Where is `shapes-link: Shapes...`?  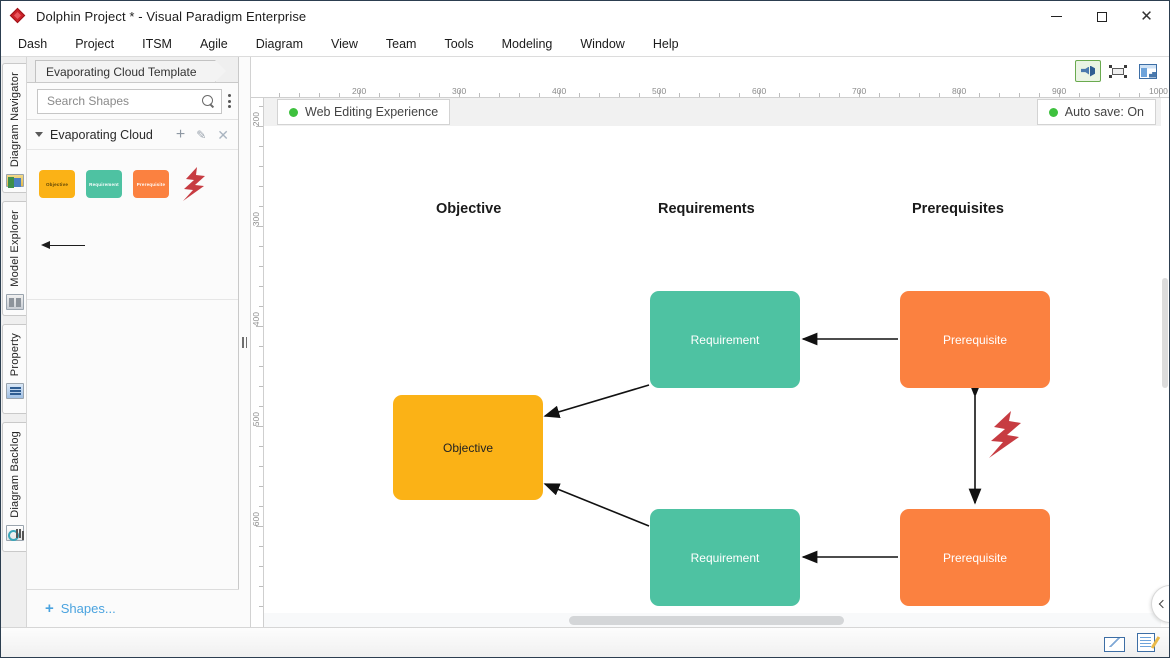
shapes-link: Shapes... is located at coordinates (88, 608).